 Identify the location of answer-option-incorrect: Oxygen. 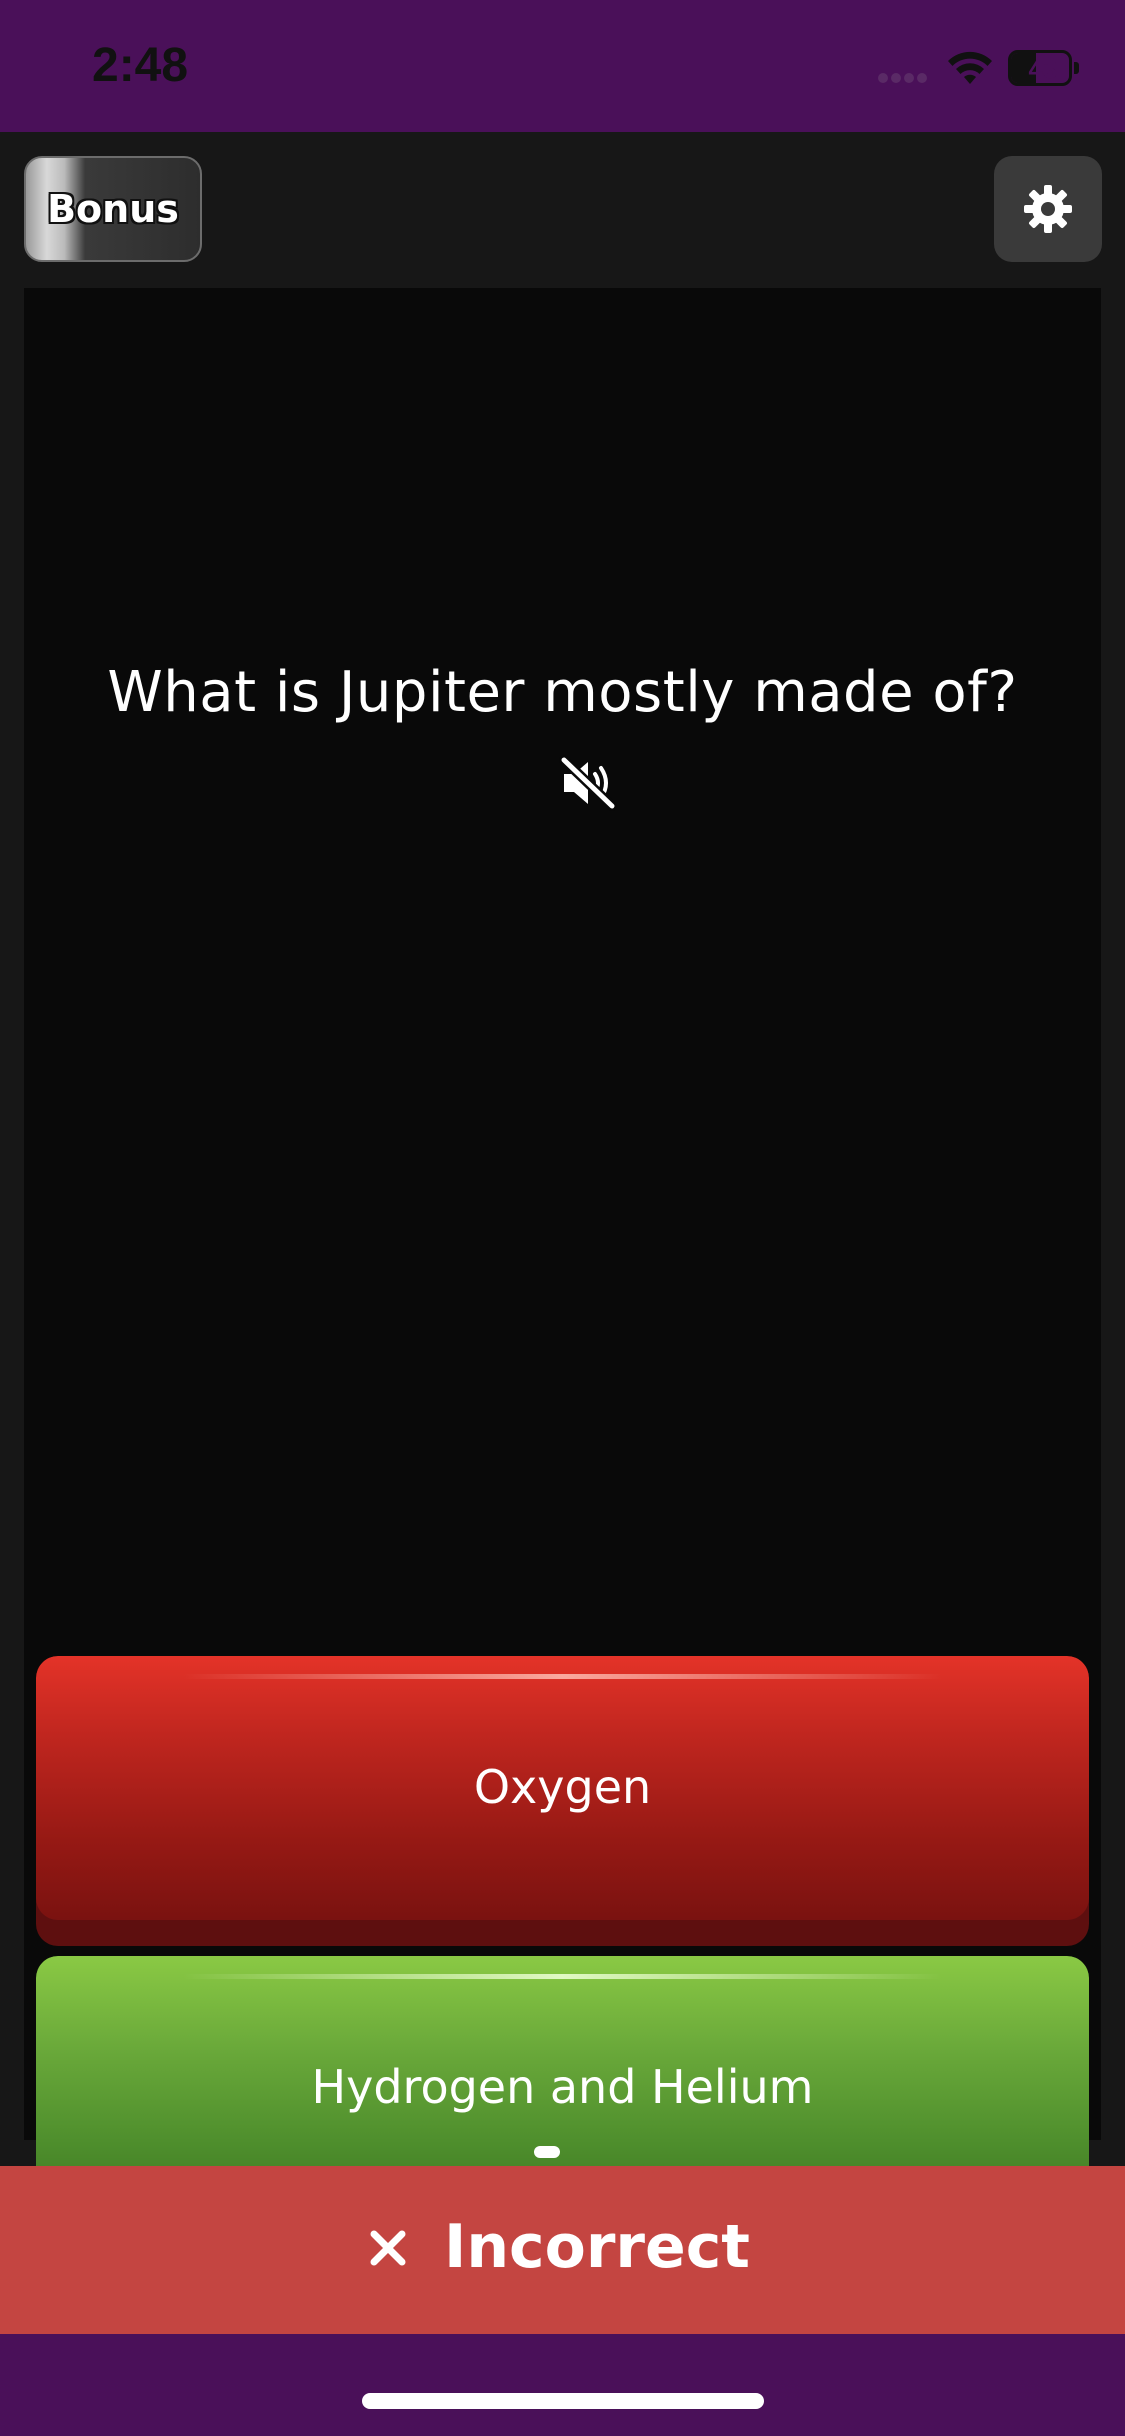
(562, 1801).